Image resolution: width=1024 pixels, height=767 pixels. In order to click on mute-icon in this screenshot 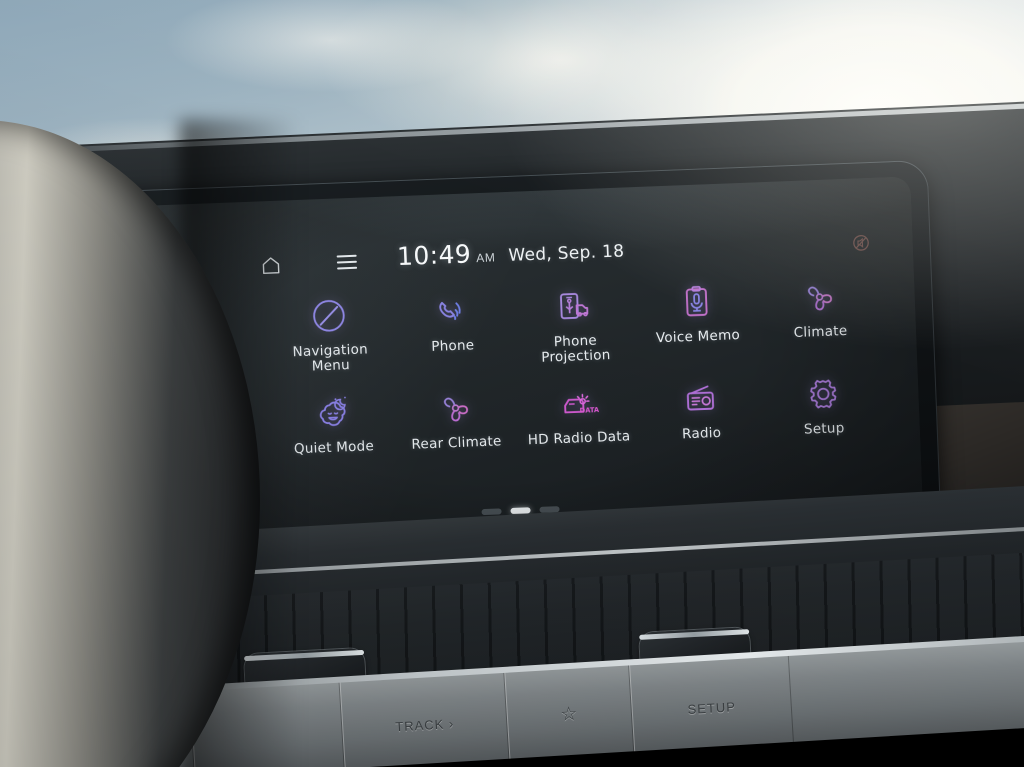, I will do `click(861, 243)`.